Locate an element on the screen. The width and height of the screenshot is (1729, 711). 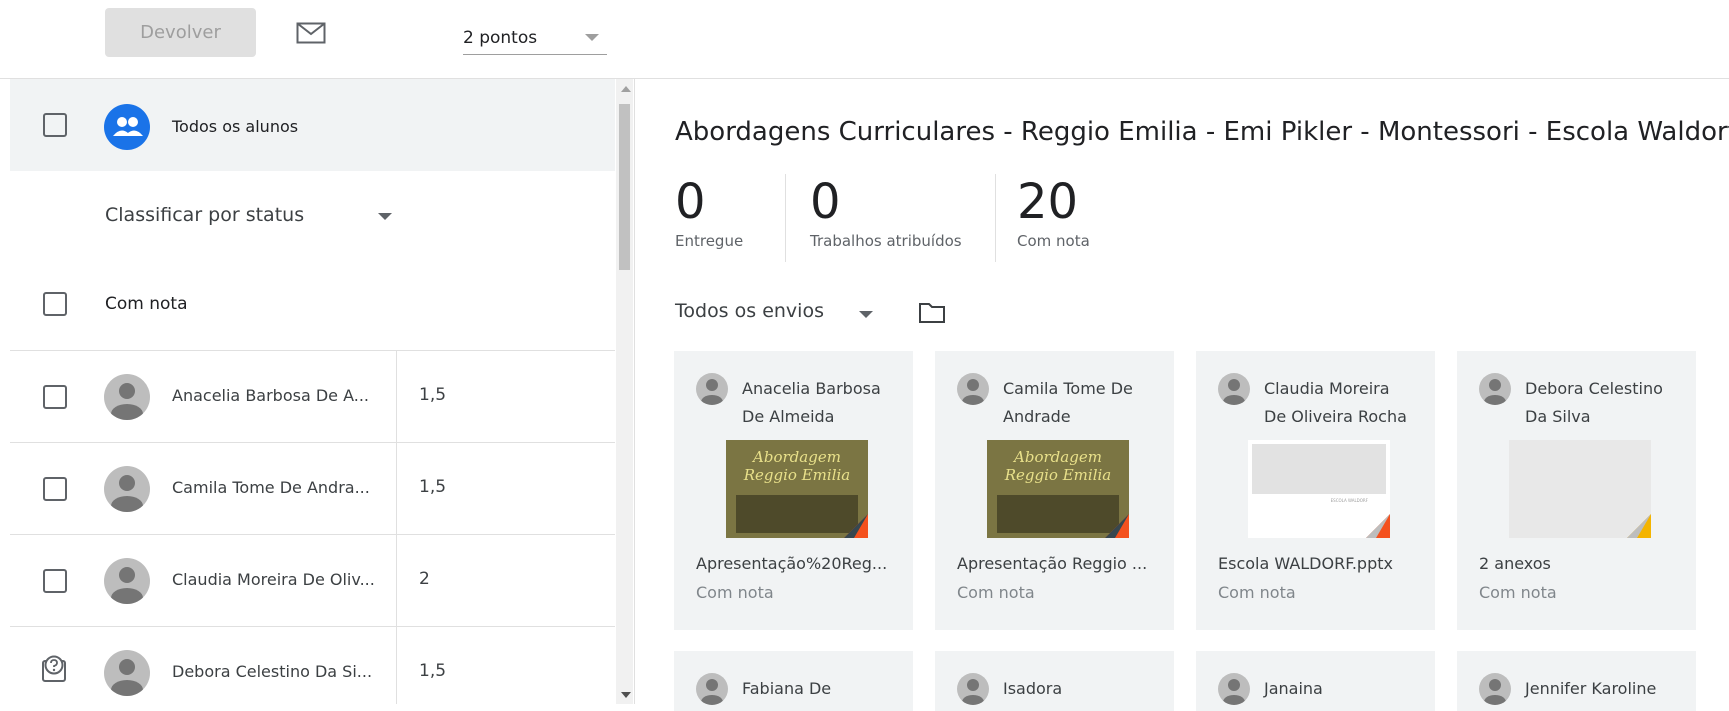
student-row: Anacelia Barbosa De A... 1,5 is located at coordinates (312, 396).